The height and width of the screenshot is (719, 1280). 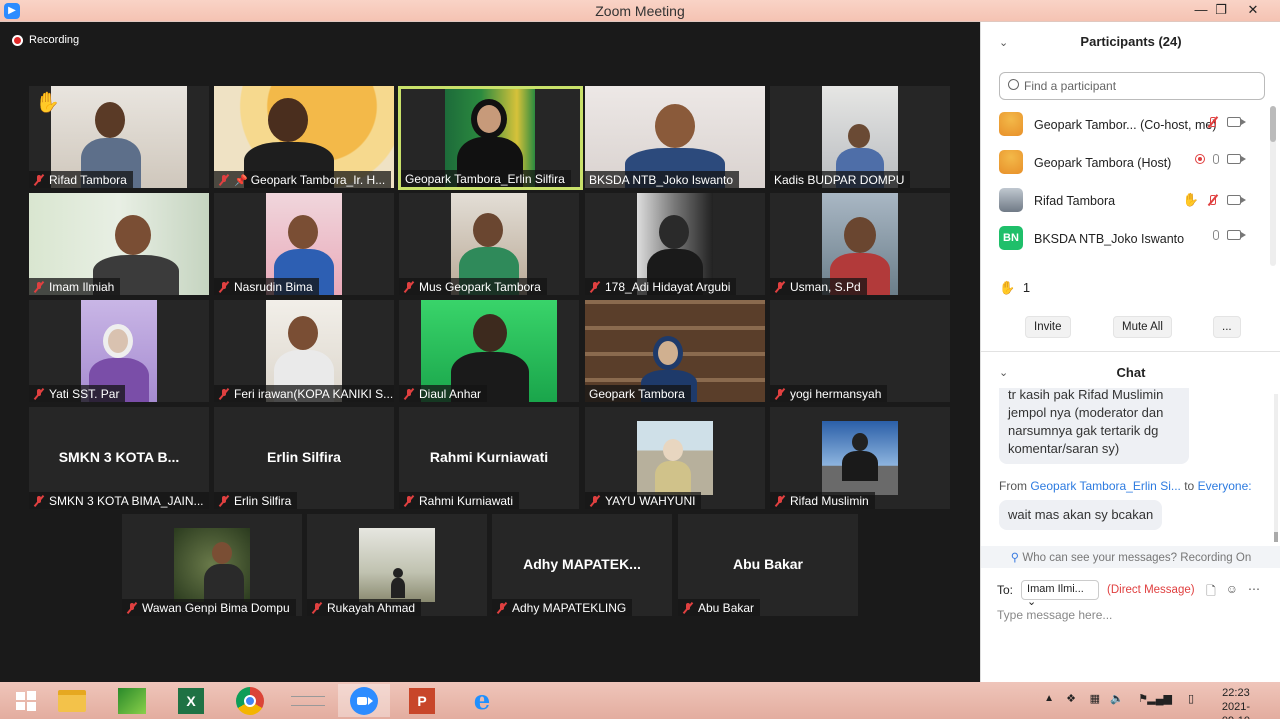 What do you see at coordinates (825, 287) in the screenshot?
I see `participant-name: Usman, S.Pd` at bounding box center [825, 287].